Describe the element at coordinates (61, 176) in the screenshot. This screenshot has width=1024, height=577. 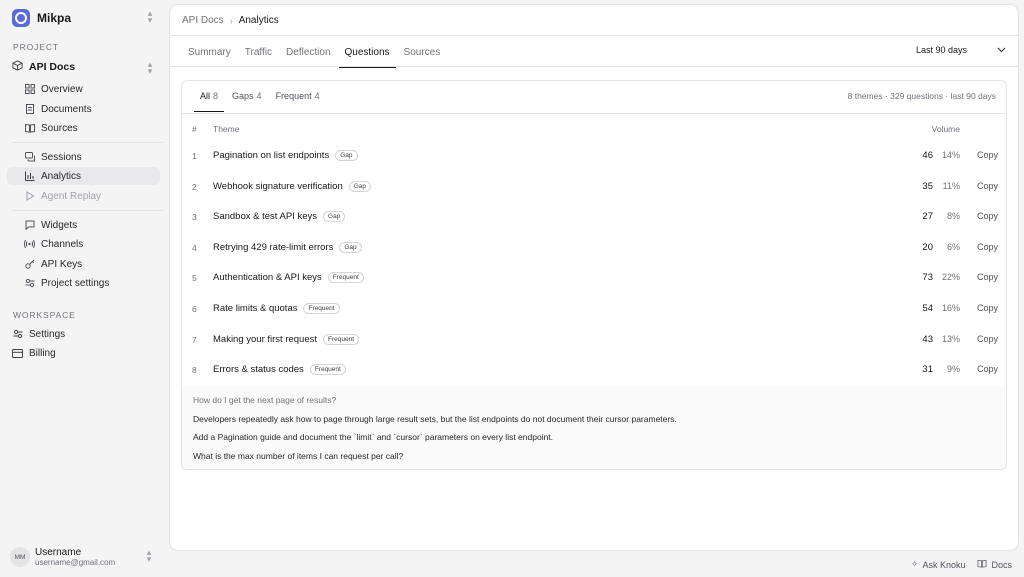
I see `sidebar-item-label: Analytics` at that location.